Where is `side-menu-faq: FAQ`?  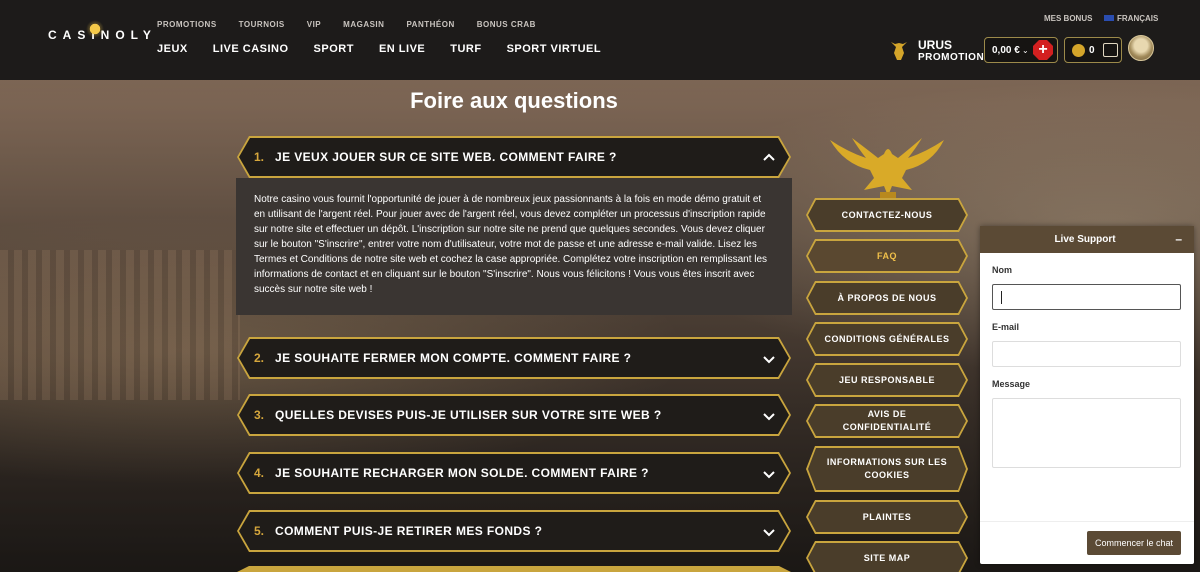 side-menu-faq: FAQ is located at coordinates (887, 256).